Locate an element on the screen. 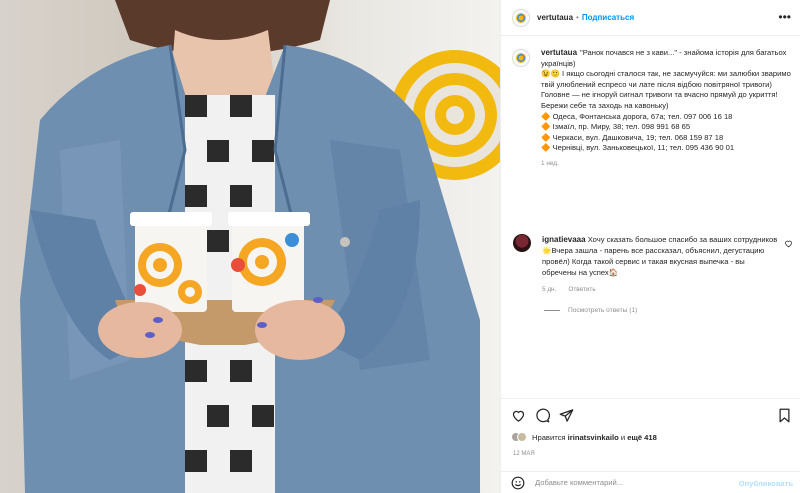 Image resolution: width=800 pixels, height=493 pixels. post-date: 12 мая is located at coordinates (524, 454).